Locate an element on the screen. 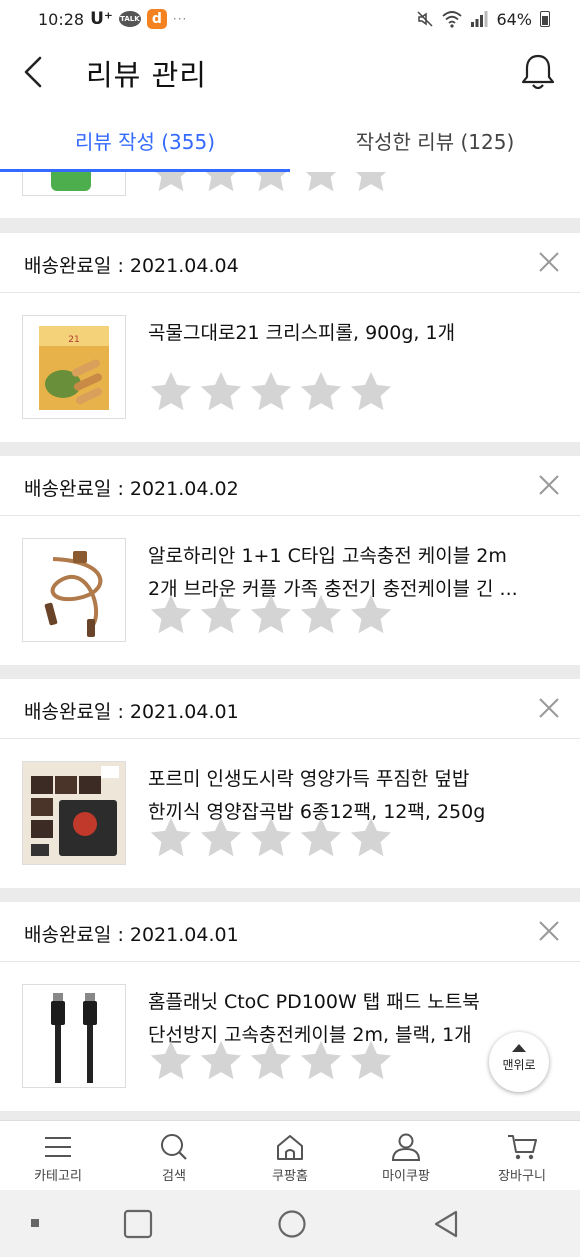 The image size is (580, 1257). nav-item-mycoupang: 마이쿠팡 is located at coordinates (406, 1155).